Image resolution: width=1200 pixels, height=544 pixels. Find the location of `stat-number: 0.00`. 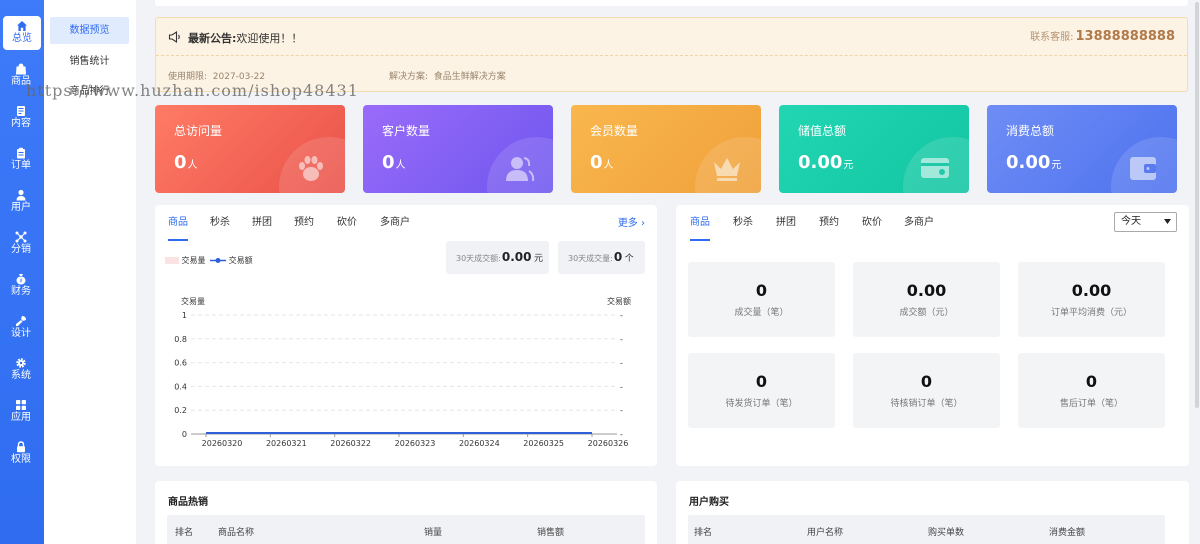

stat-number: 0.00 is located at coordinates (820, 162).